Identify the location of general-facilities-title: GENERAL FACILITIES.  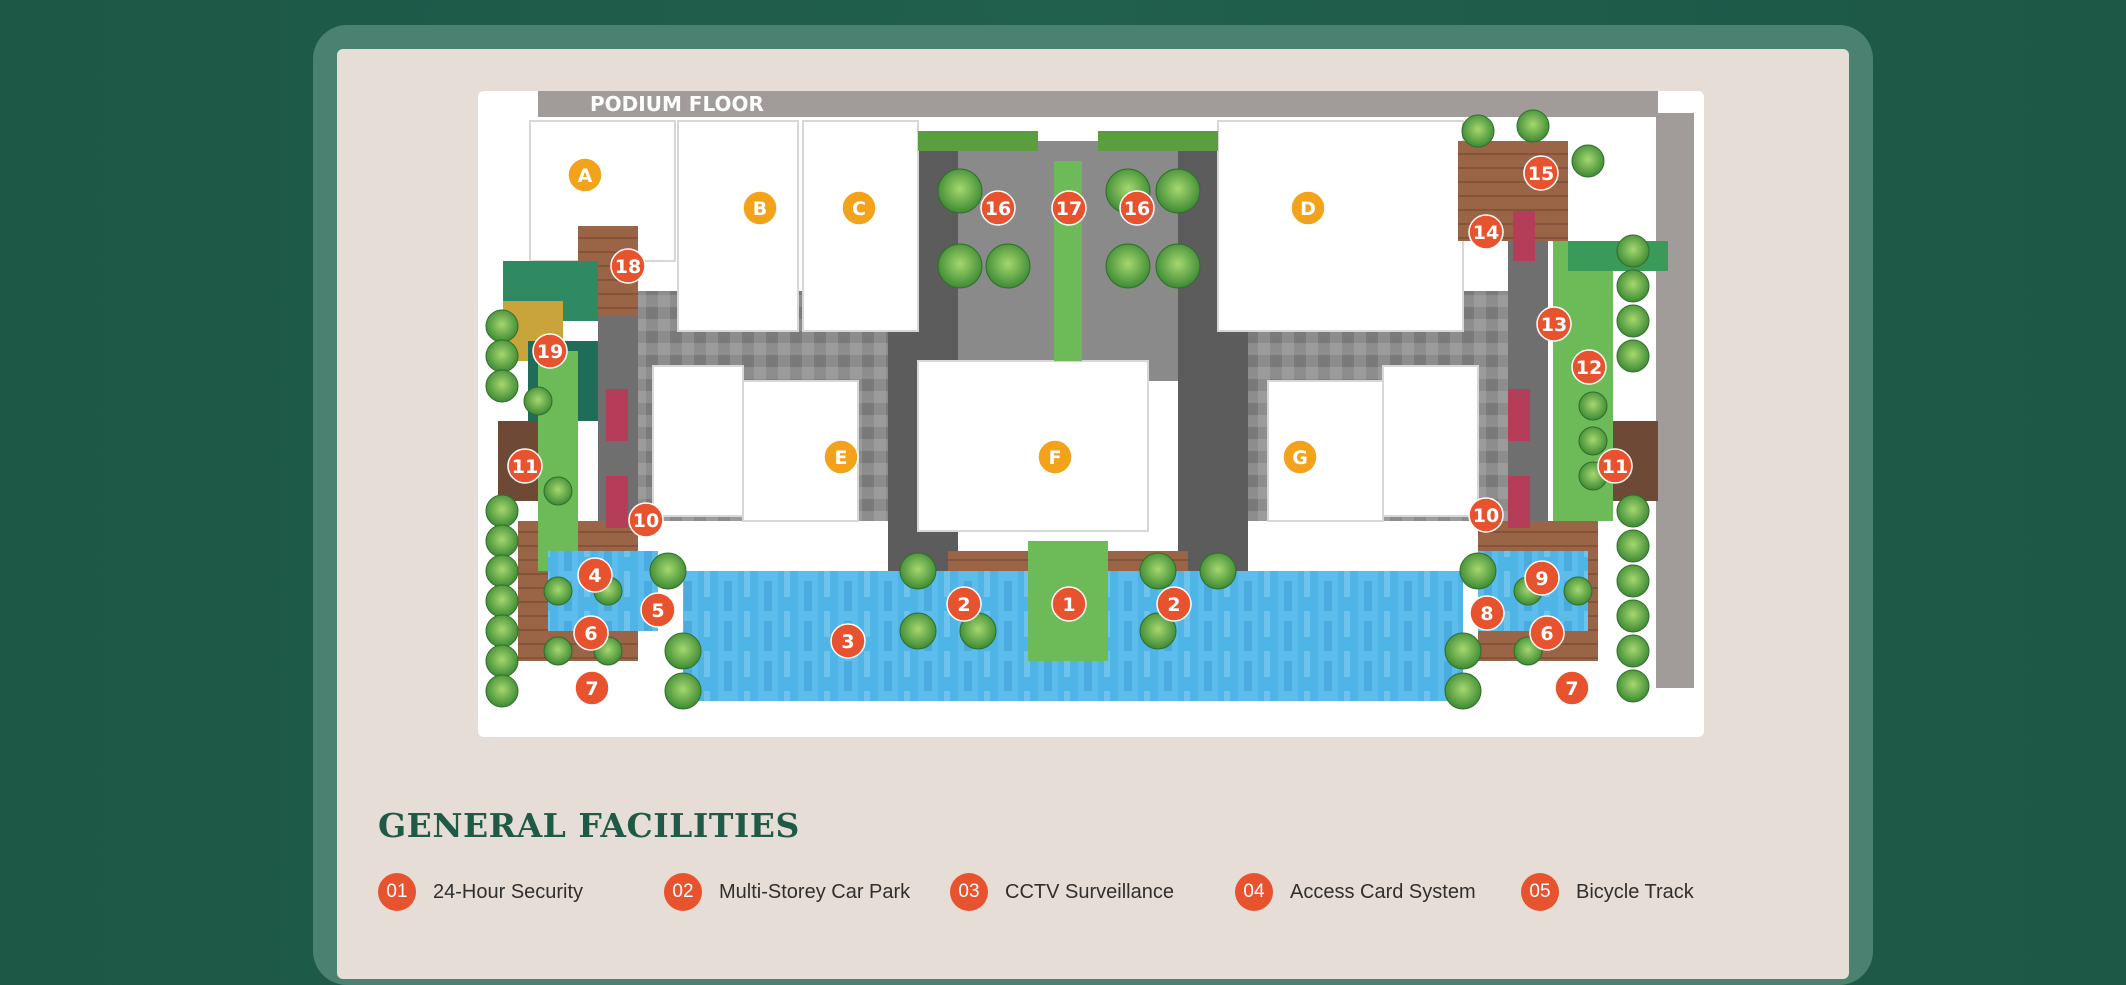
(589, 825).